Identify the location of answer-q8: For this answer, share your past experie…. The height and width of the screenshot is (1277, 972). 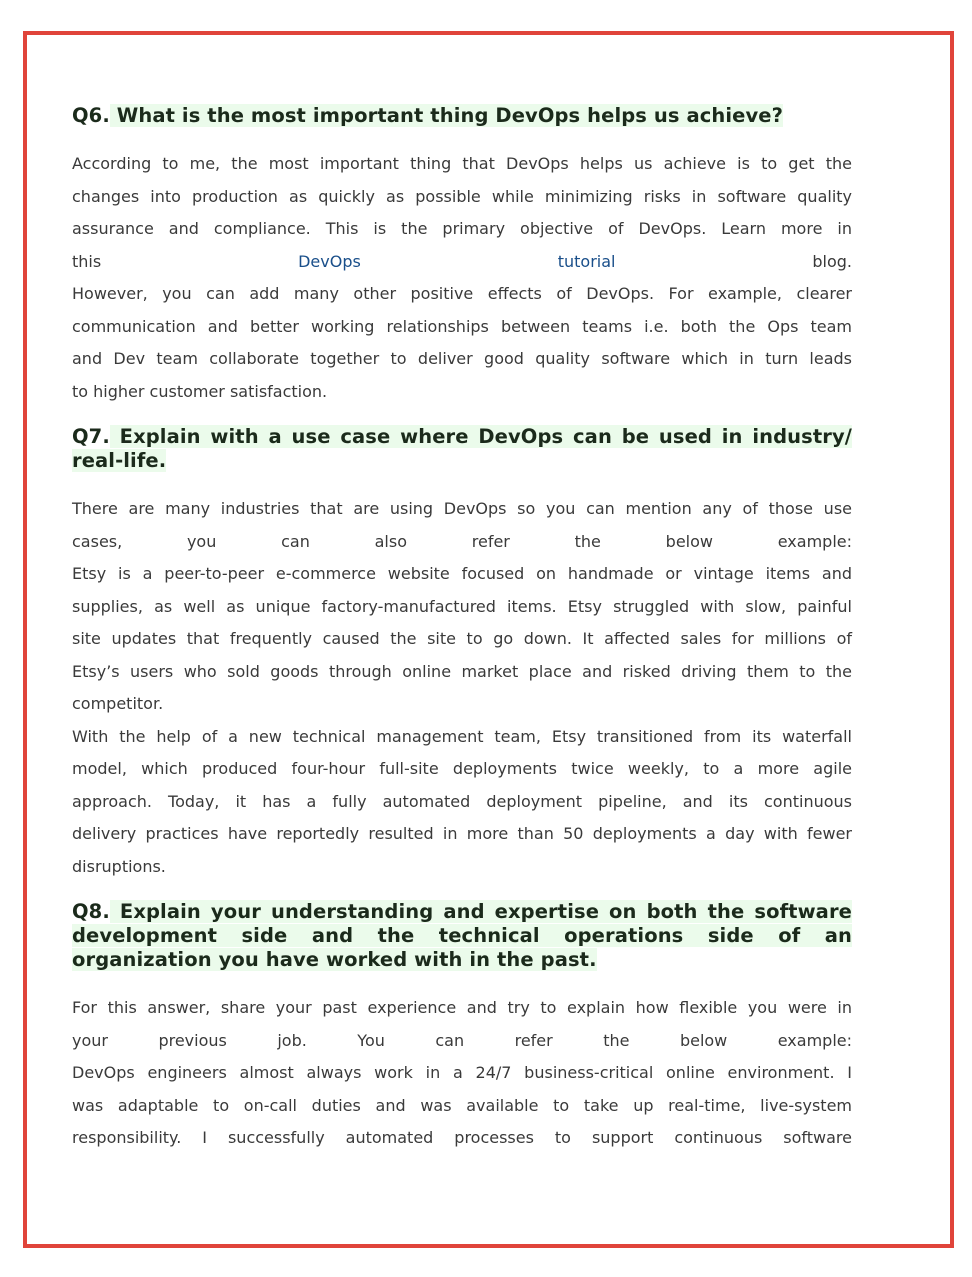
(462, 1073).